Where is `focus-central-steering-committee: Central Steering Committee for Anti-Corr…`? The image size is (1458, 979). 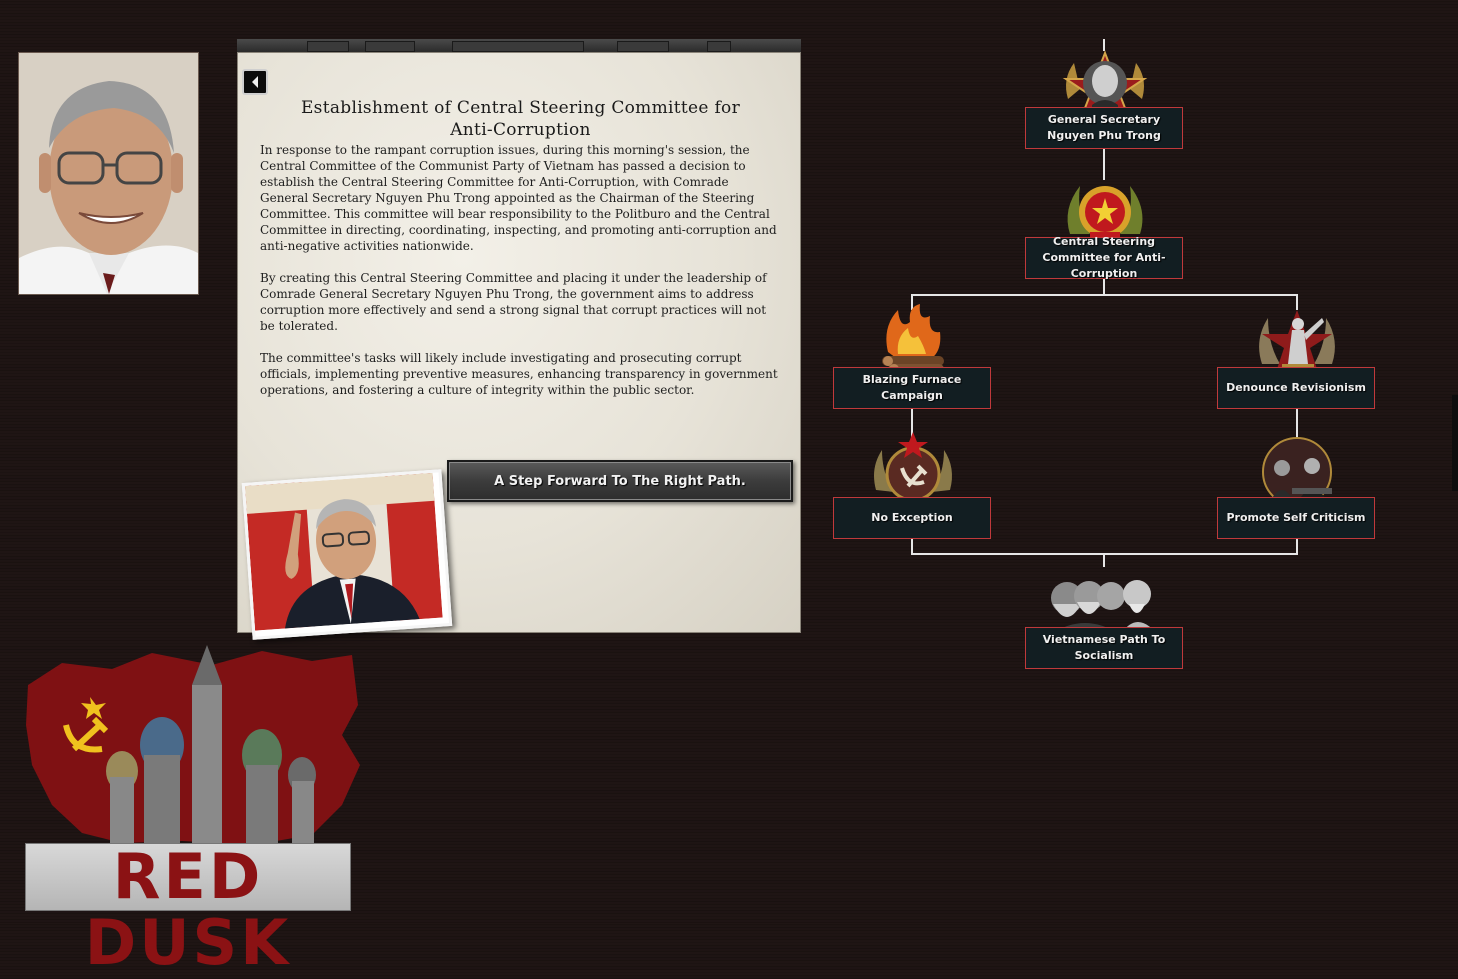 focus-central-steering-committee: Central Steering Committee for Anti-Corr… is located at coordinates (1105, 227).